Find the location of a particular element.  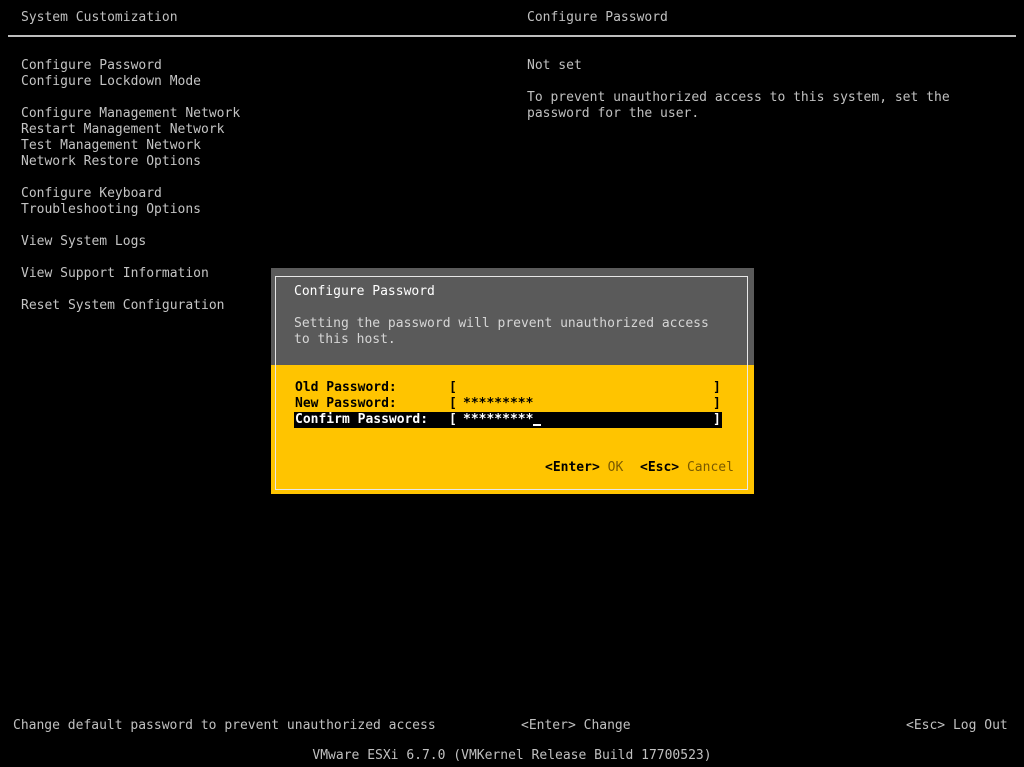

menu-item-configure-keyboard: Configure Keyboard is located at coordinates (91, 194).